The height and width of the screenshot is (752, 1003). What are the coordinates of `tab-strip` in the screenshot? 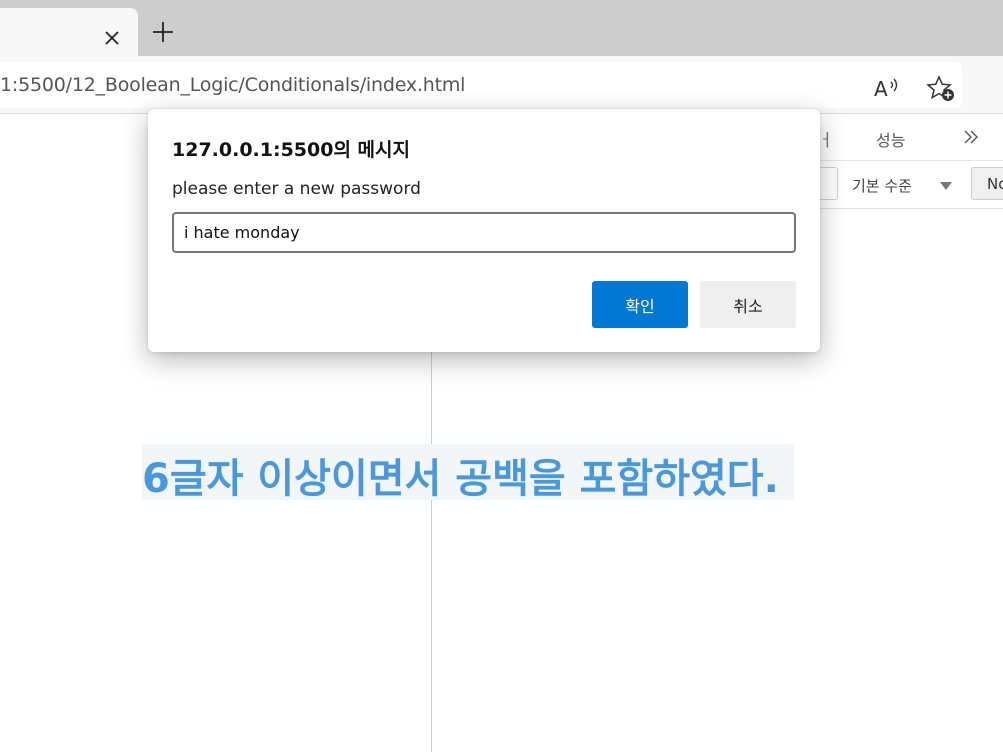 It's located at (501, 28).